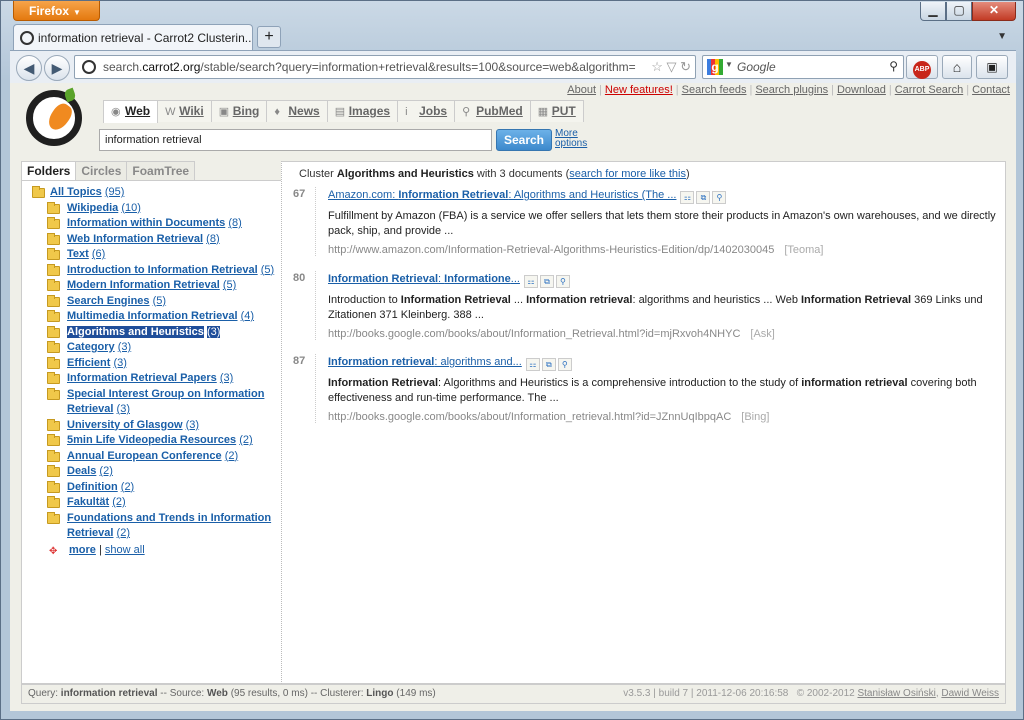 The width and height of the screenshot is (1024, 720). Describe the element at coordinates (861, 90) in the screenshot. I see `toplink-download: Download` at that location.